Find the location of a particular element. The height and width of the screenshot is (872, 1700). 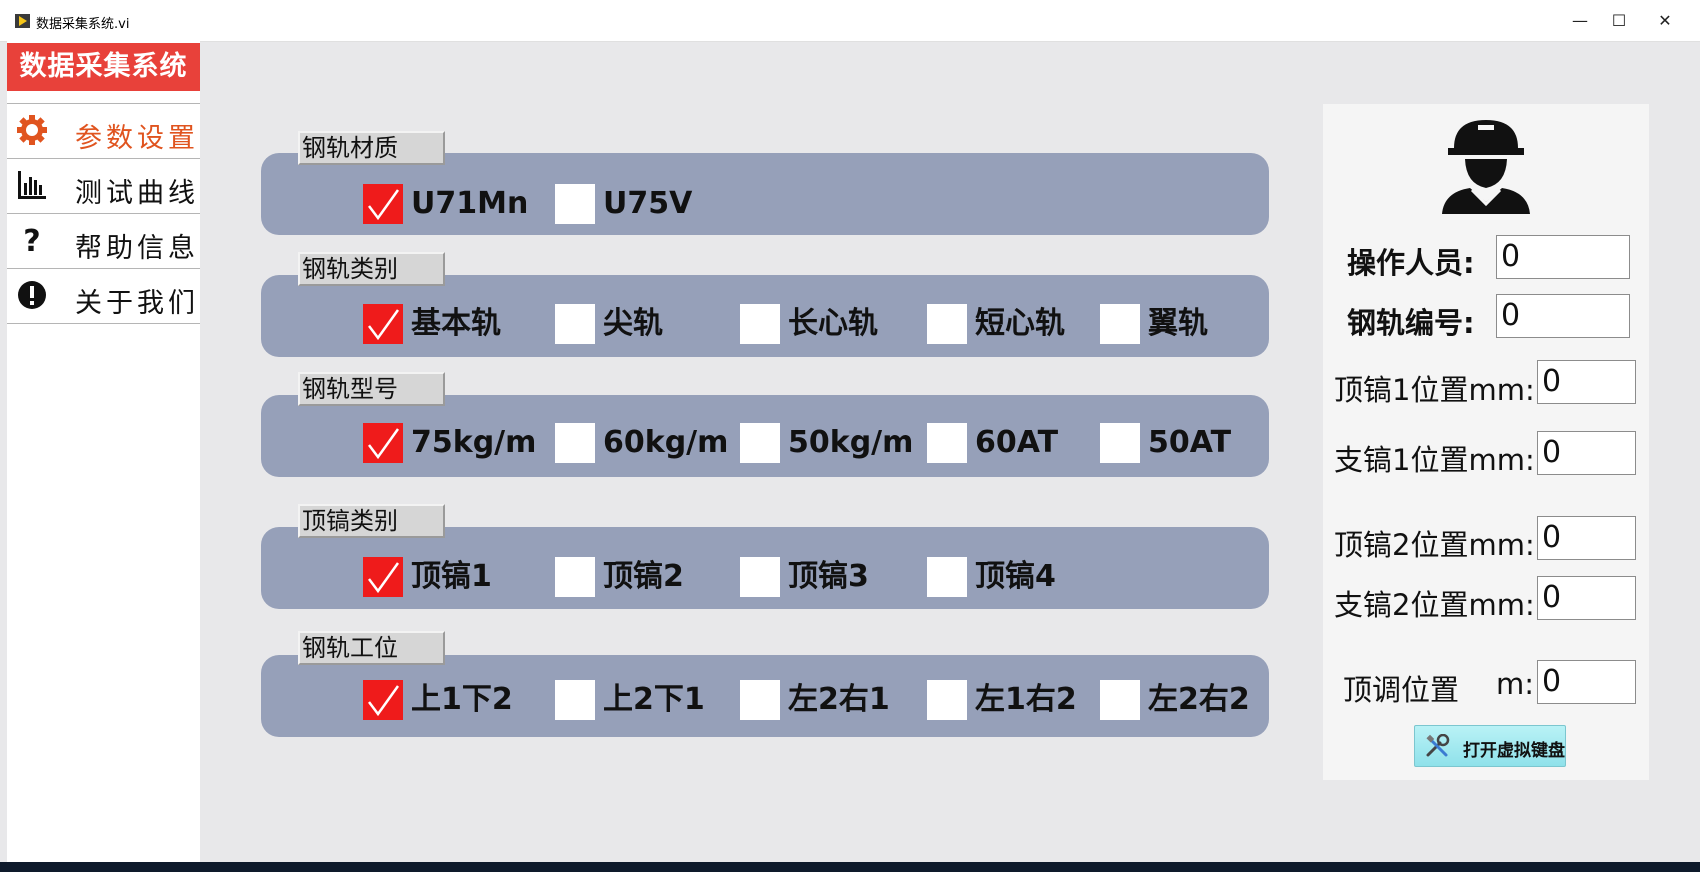

option-label: 60kg/m is located at coordinates (666, 442).